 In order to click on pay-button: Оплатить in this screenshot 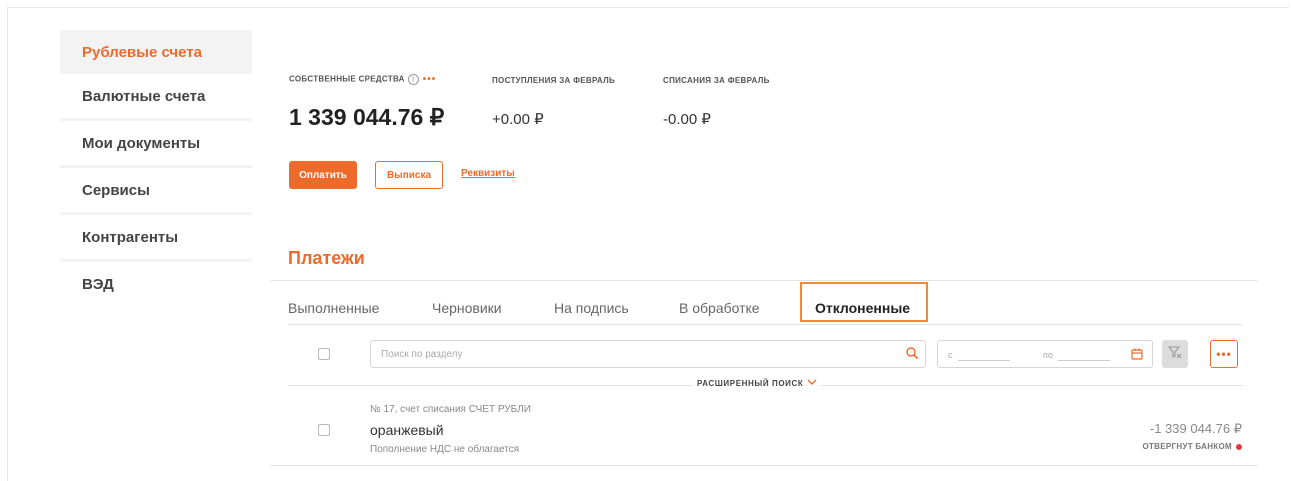, I will do `click(323, 175)`.